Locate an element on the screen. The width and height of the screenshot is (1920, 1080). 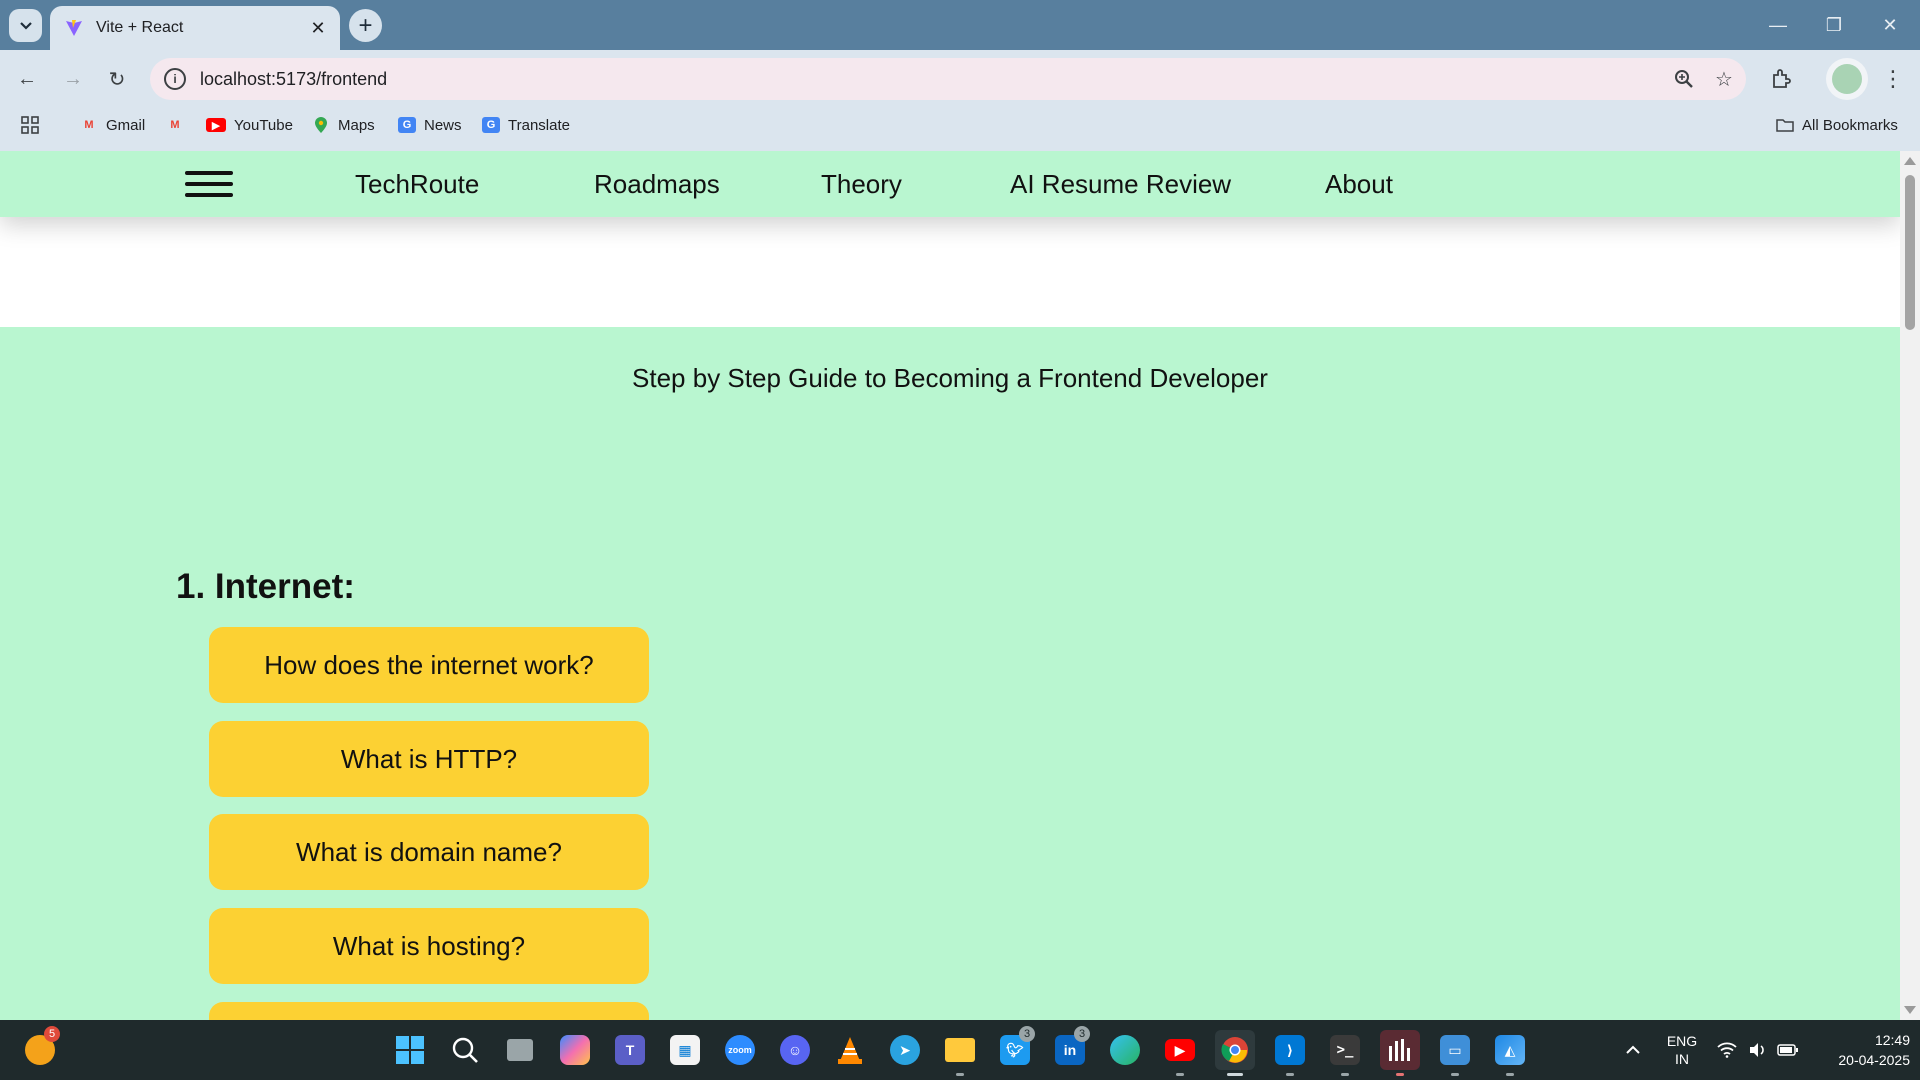
address-bar: i ☆ is located at coordinates (948, 79).